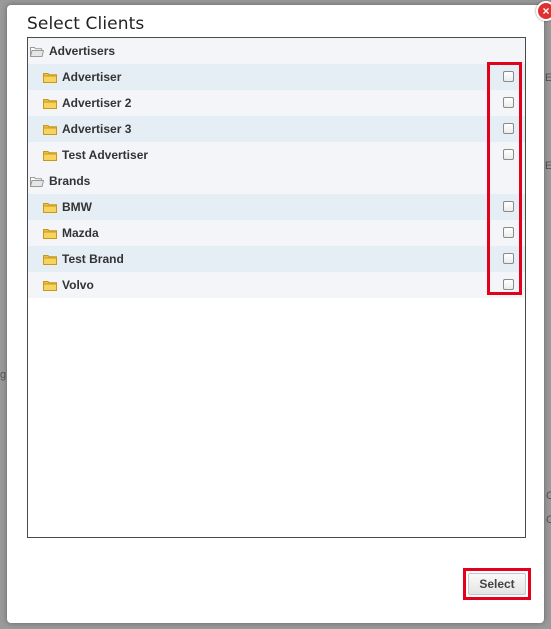 The height and width of the screenshot is (629, 551). I want to click on tree-group-label: Brands, so click(70, 181).